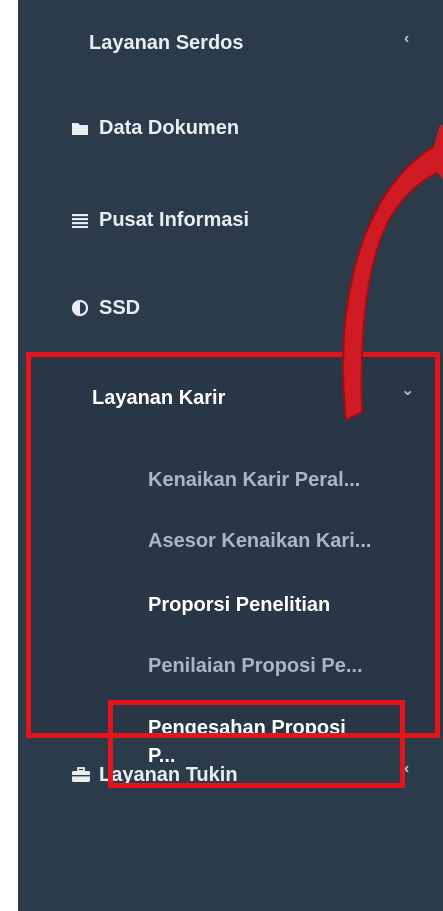  What do you see at coordinates (392, 273) in the screenshot?
I see `annotation-arrow` at bounding box center [392, 273].